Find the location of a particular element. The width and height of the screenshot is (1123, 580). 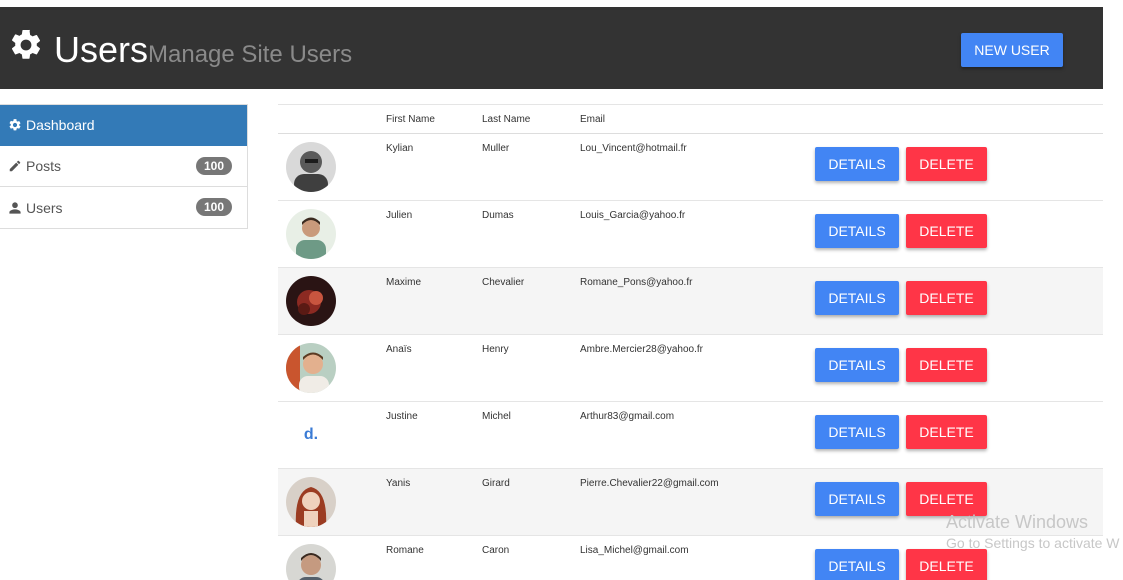

email-cell: Louis_Garcia@yahoo.fr is located at coordinates (633, 215).